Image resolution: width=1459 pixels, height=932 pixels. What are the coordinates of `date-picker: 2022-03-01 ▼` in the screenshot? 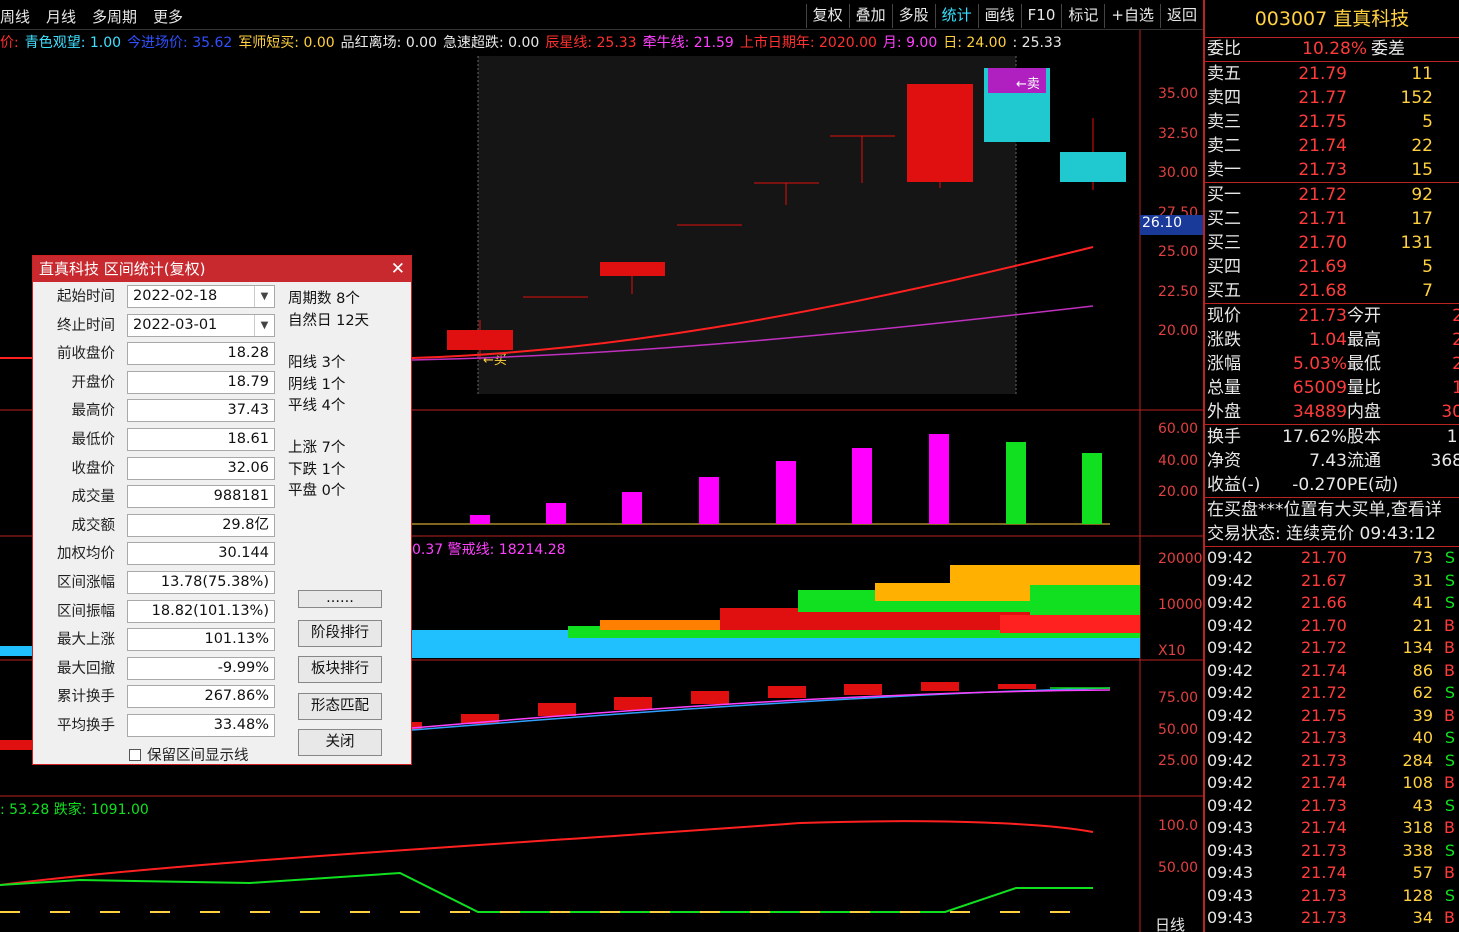 It's located at (201, 325).